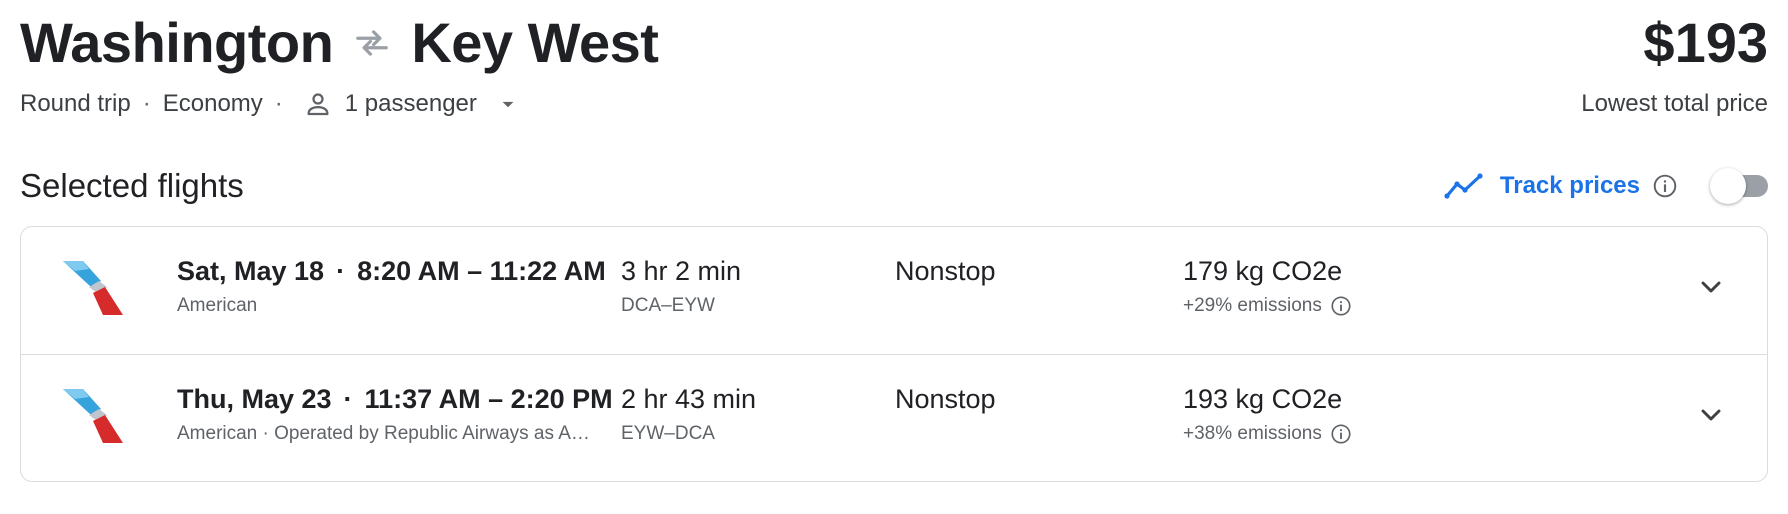  I want to click on destination-city: Key West, so click(535, 42).